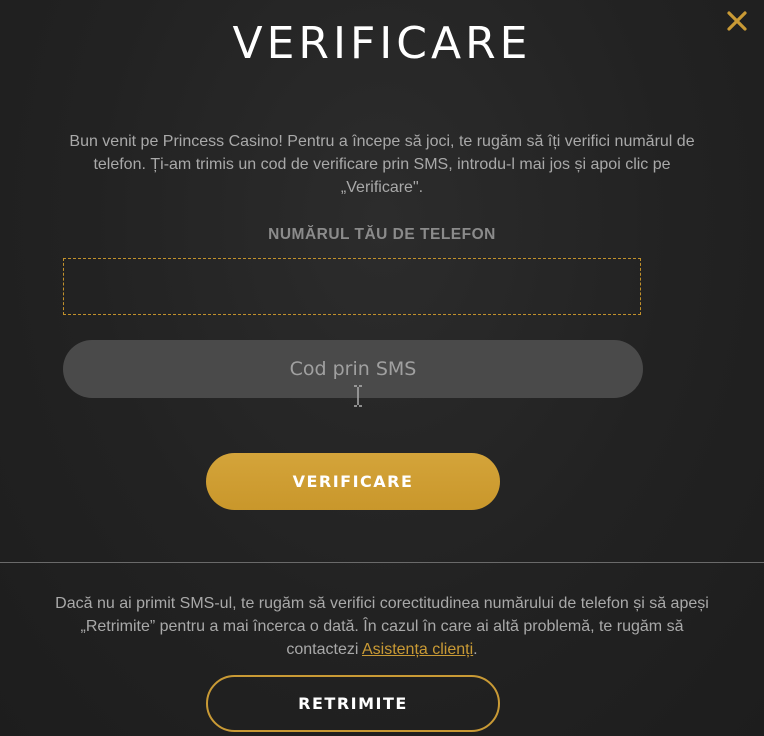 The height and width of the screenshot is (736, 764). Describe the element at coordinates (382, 43) in the screenshot. I see `modal-title: VERIFICARE` at that location.